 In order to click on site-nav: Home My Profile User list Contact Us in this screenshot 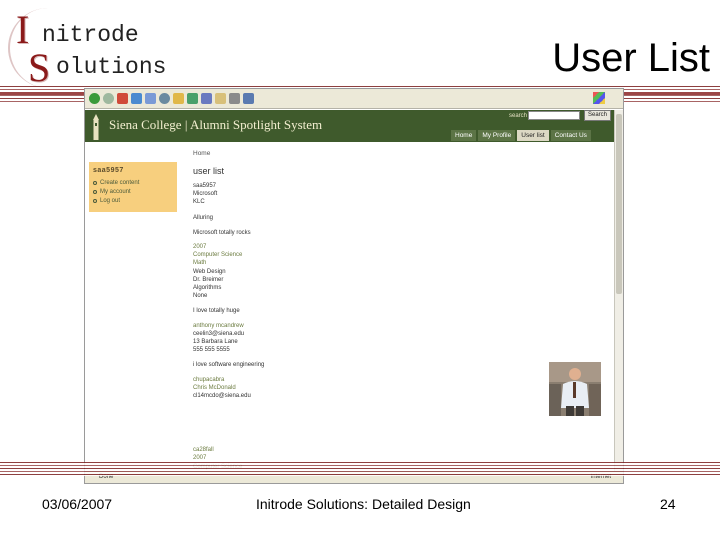, I will do `click(521, 135)`.